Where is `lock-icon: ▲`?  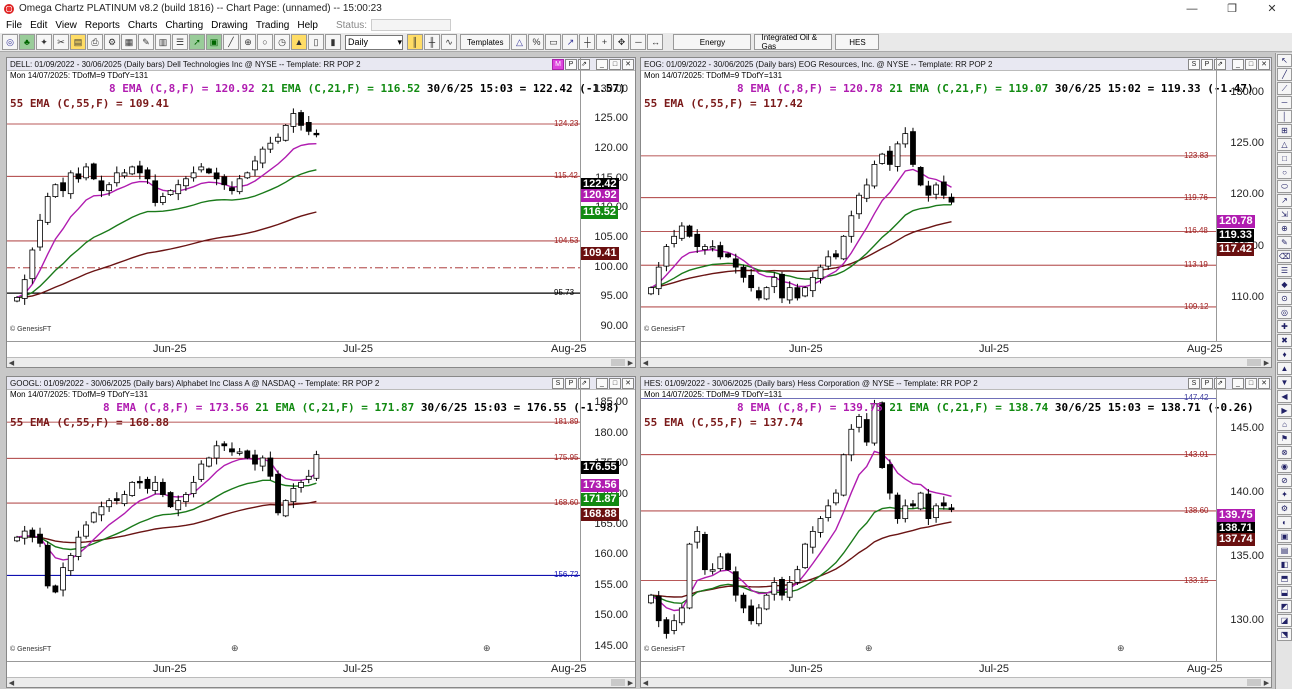 lock-icon: ▲ is located at coordinates (299, 42).